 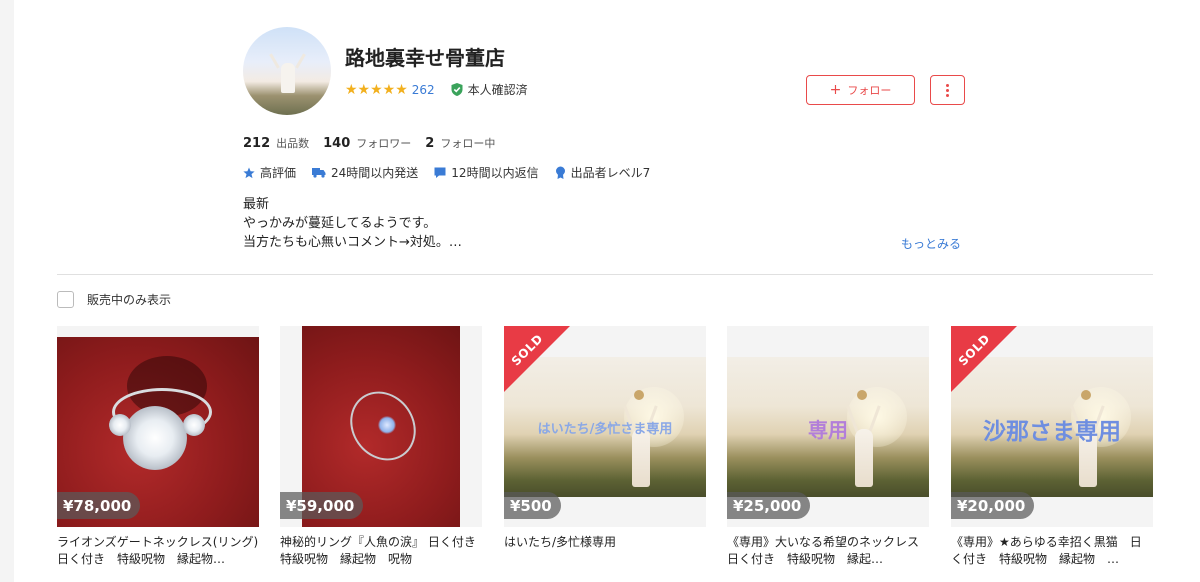 I want to click on medal-icon, so click(x=560, y=172).